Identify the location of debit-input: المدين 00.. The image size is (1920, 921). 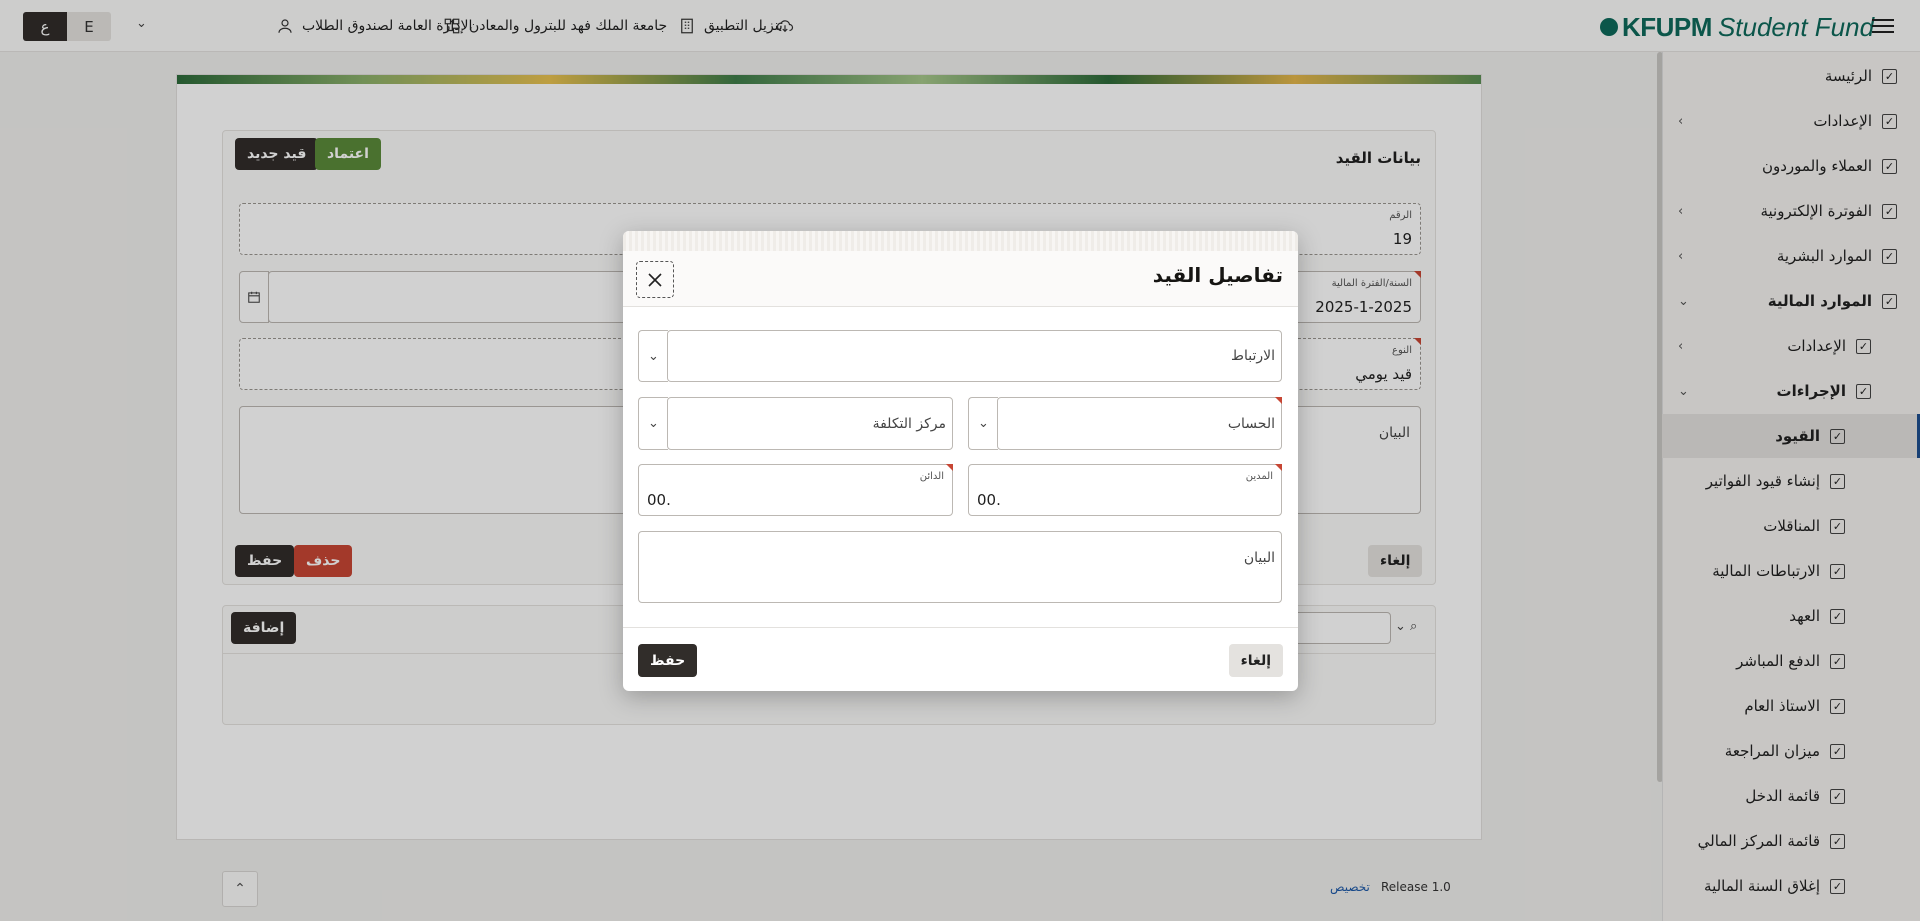
(1125, 490).